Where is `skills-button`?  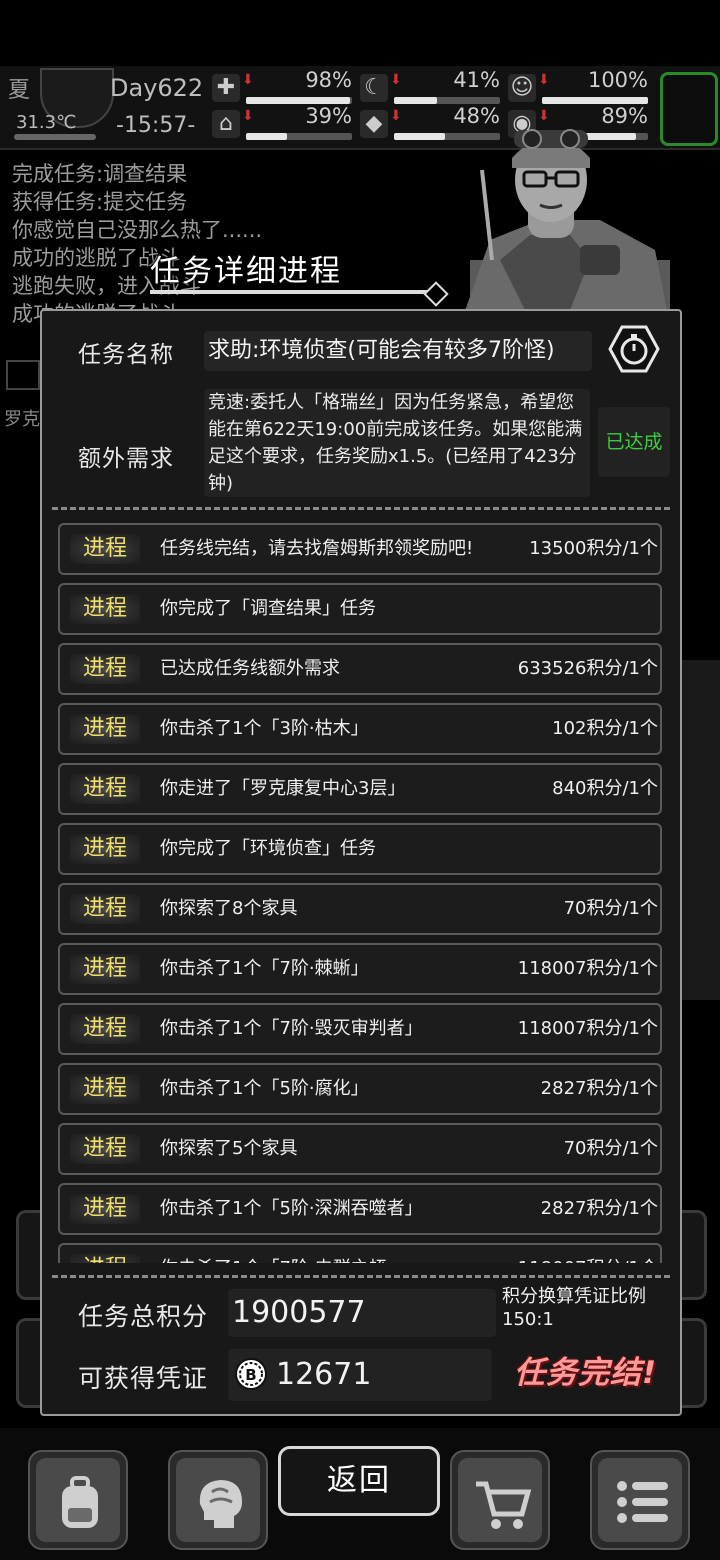
skills-button is located at coordinates (218, 1500).